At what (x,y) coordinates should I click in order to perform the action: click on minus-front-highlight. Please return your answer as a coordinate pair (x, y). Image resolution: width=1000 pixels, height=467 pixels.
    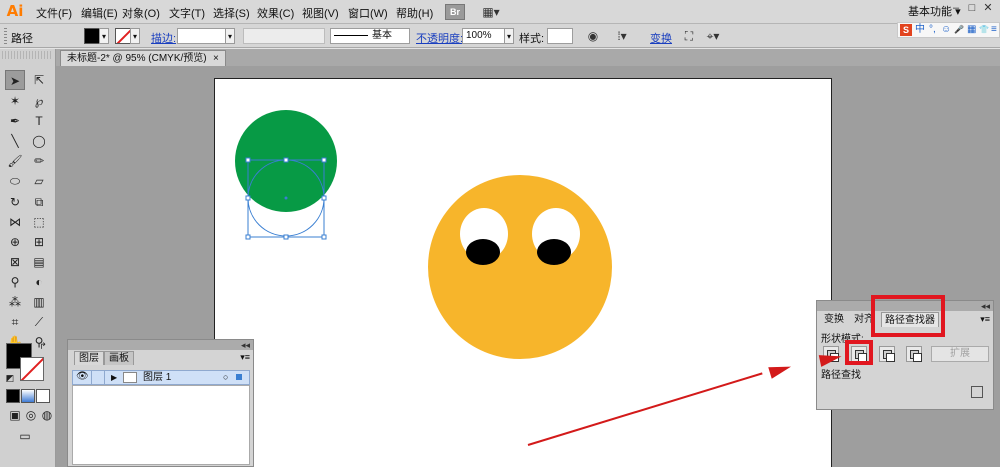
    Looking at the image, I should click on (859, 352).